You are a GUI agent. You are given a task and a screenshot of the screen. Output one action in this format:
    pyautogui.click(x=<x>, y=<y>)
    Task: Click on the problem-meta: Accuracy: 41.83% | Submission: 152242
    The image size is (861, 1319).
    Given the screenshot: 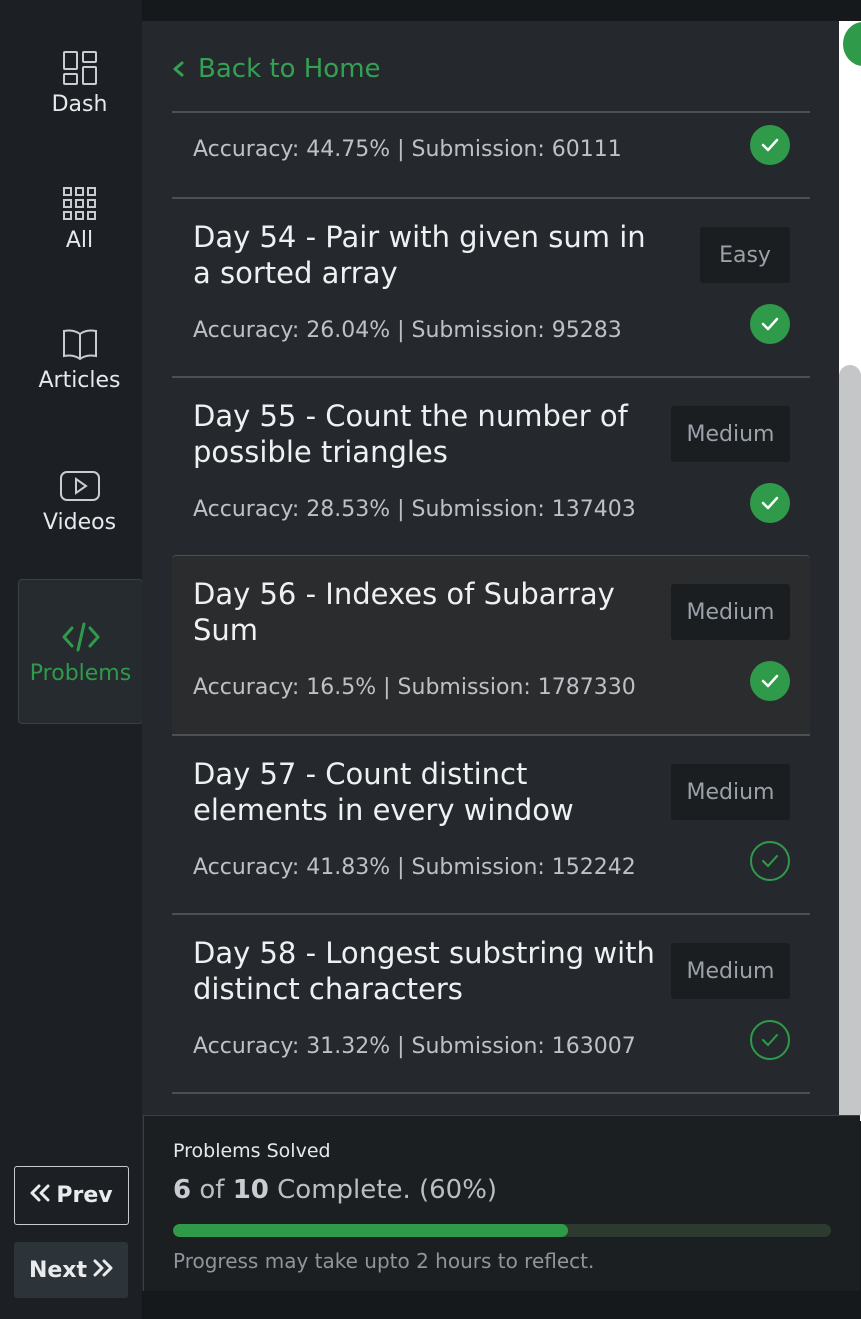 What is the action you would take?
    pyautogui.click(x=414, y=867)
    